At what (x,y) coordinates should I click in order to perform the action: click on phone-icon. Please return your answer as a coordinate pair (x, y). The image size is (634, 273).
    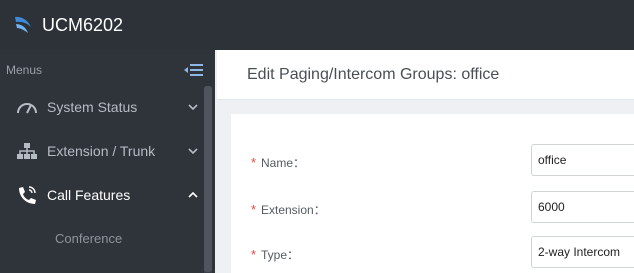
    Looking at the image, I should click on (27, 195).